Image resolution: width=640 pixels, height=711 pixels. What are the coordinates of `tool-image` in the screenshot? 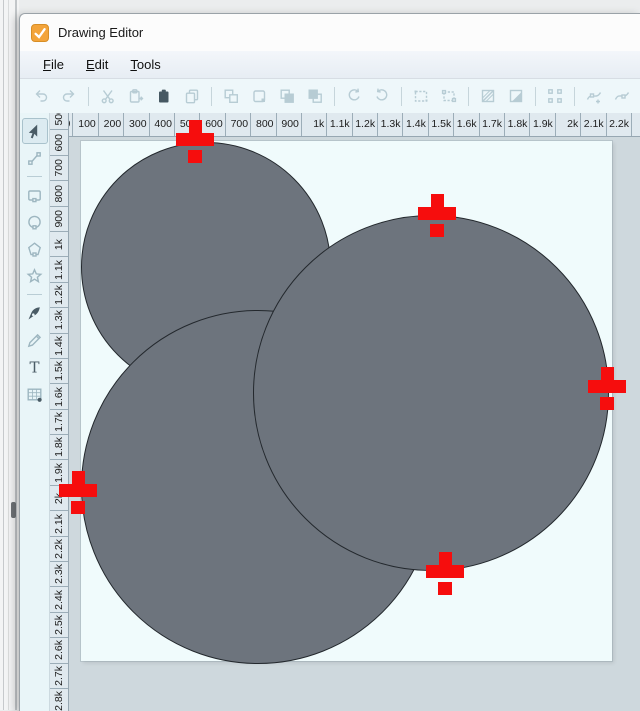 It's located at (35, 394).